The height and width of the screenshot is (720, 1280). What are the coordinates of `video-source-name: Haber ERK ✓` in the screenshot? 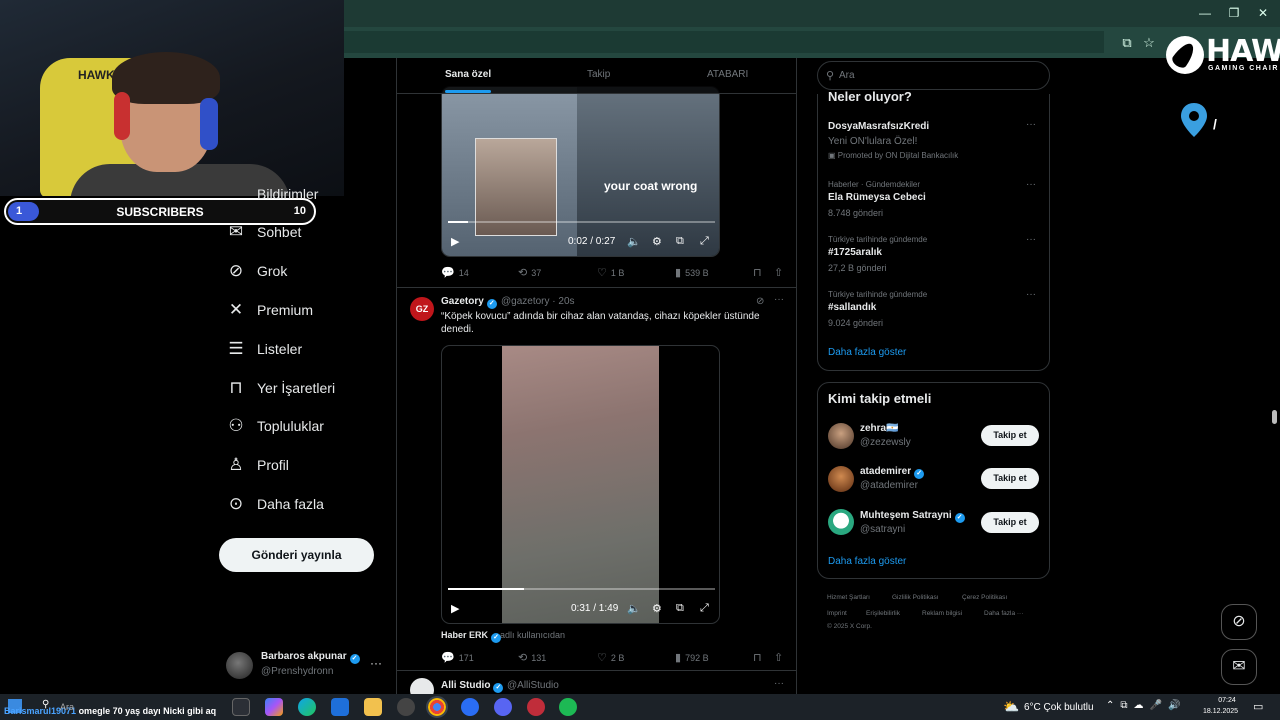 It's located at (472, 636).